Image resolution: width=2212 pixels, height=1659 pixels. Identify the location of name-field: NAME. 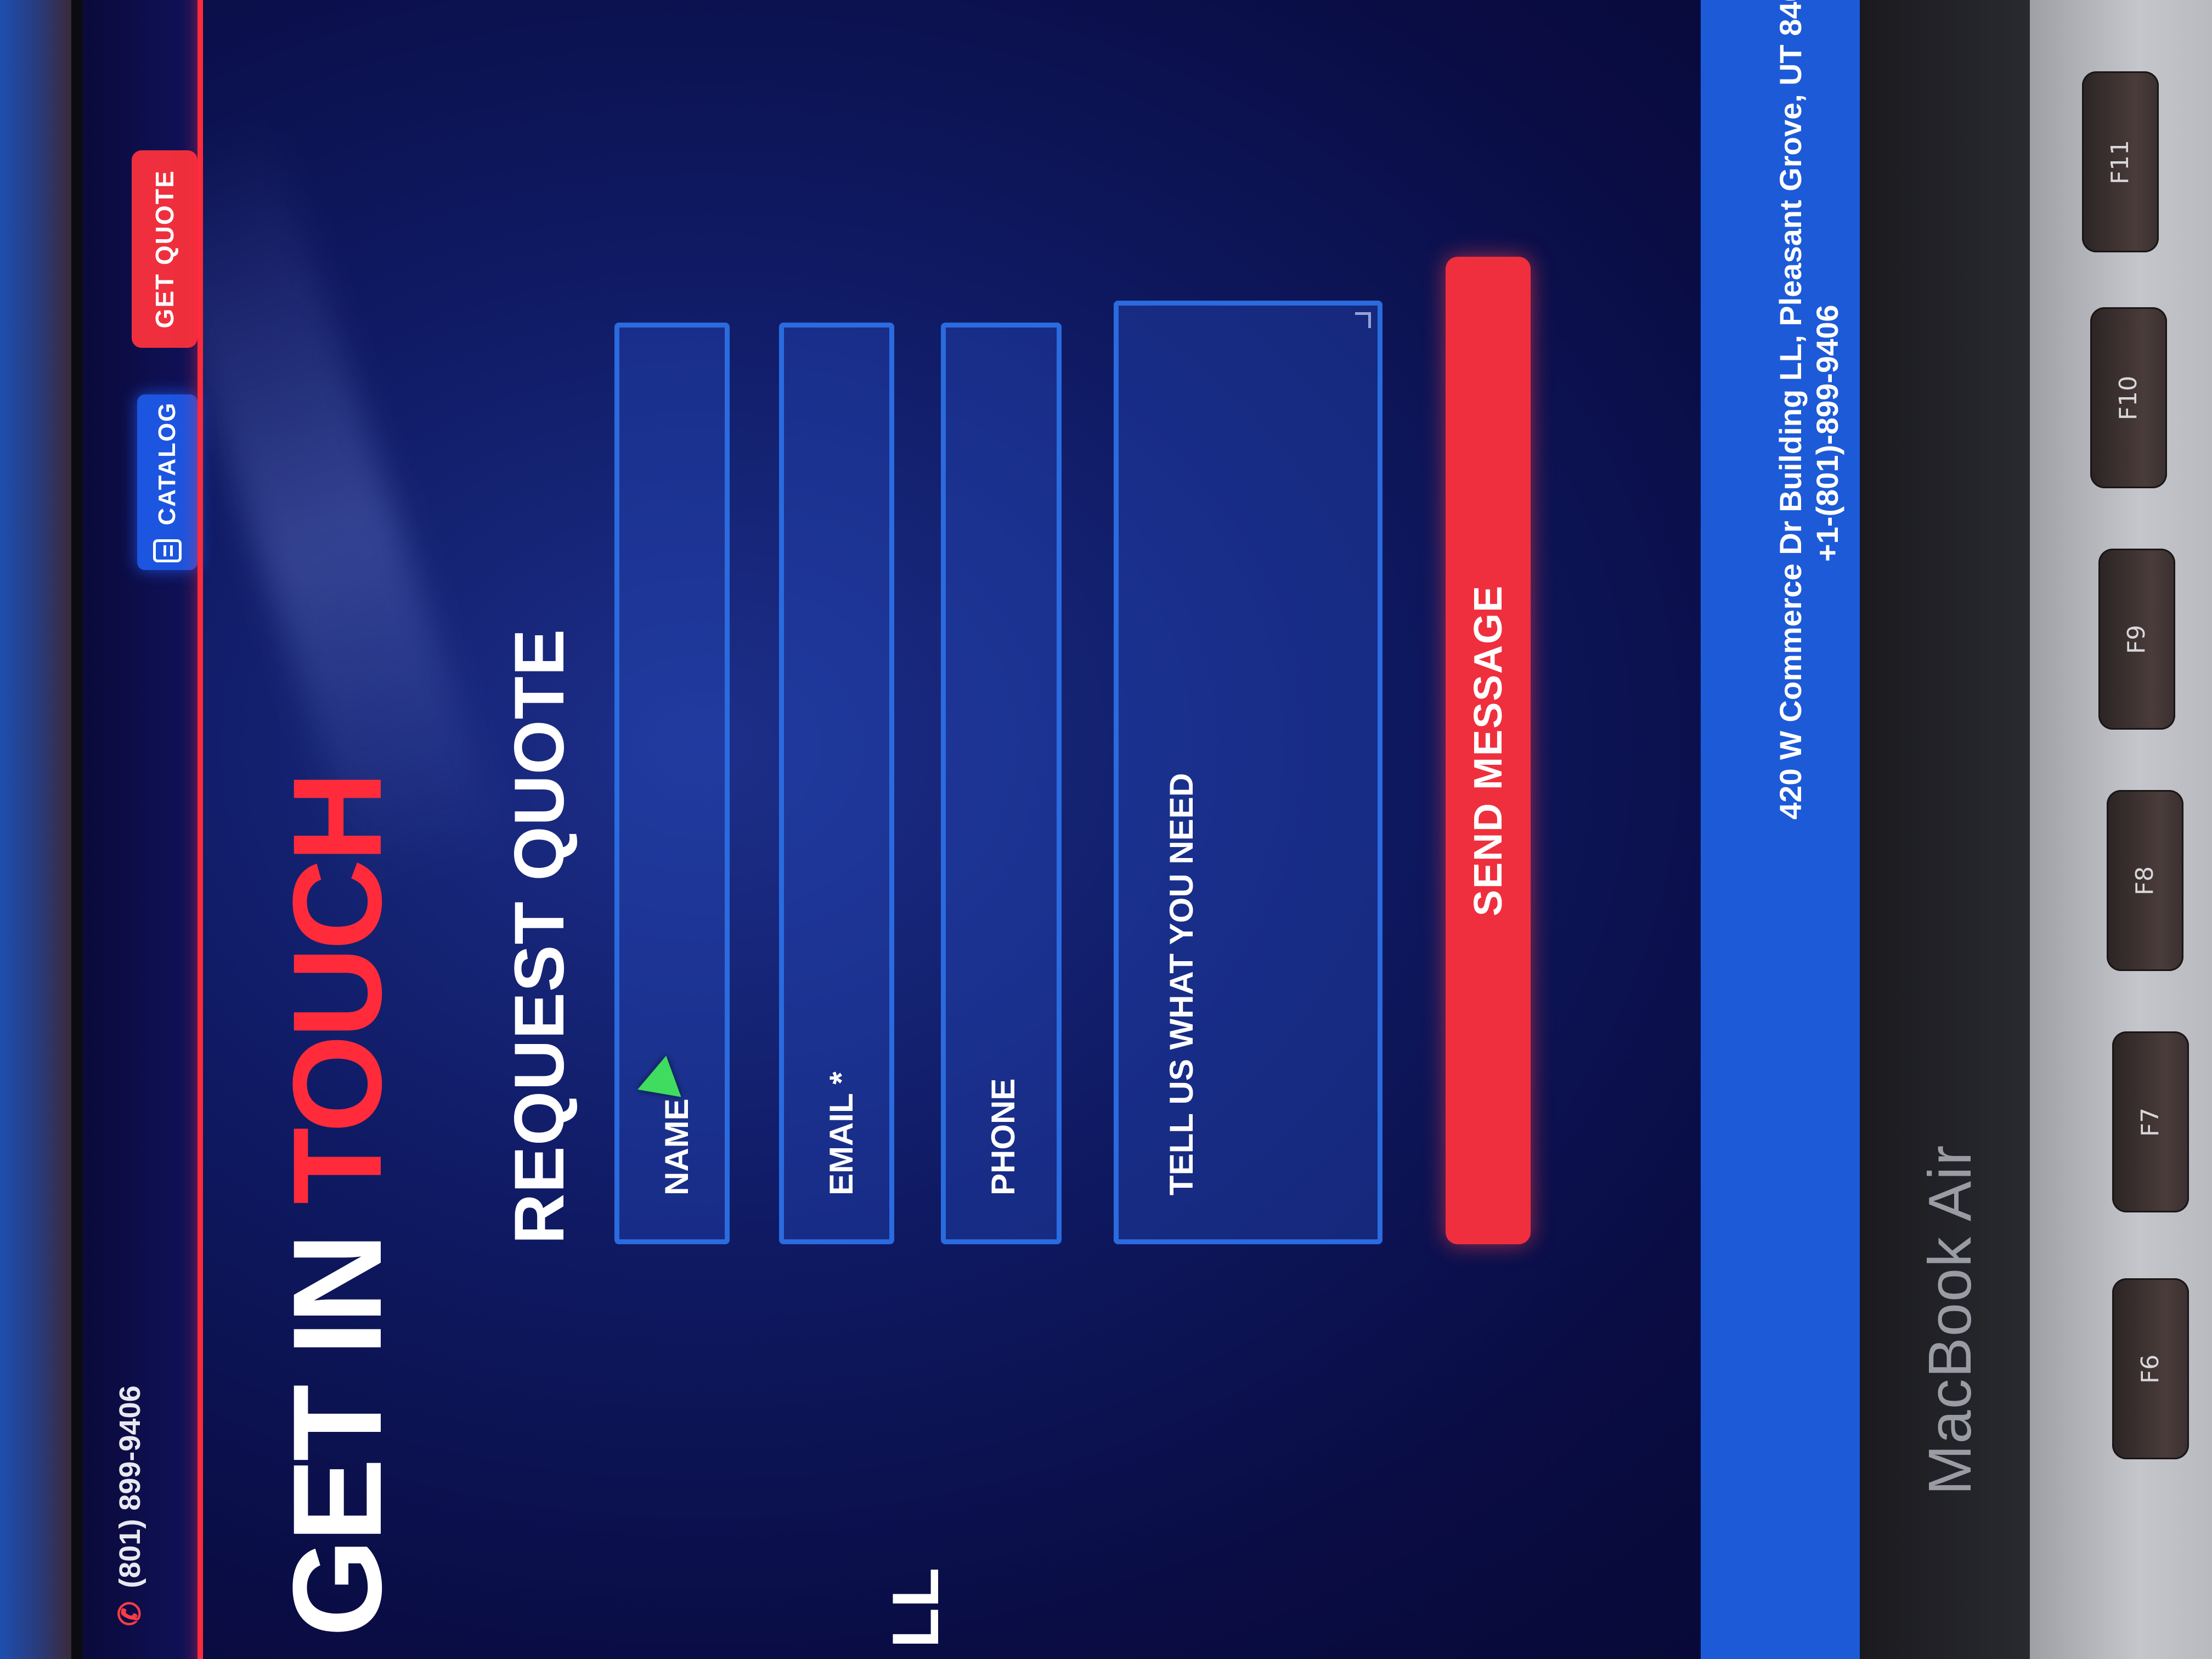
(672, 783).